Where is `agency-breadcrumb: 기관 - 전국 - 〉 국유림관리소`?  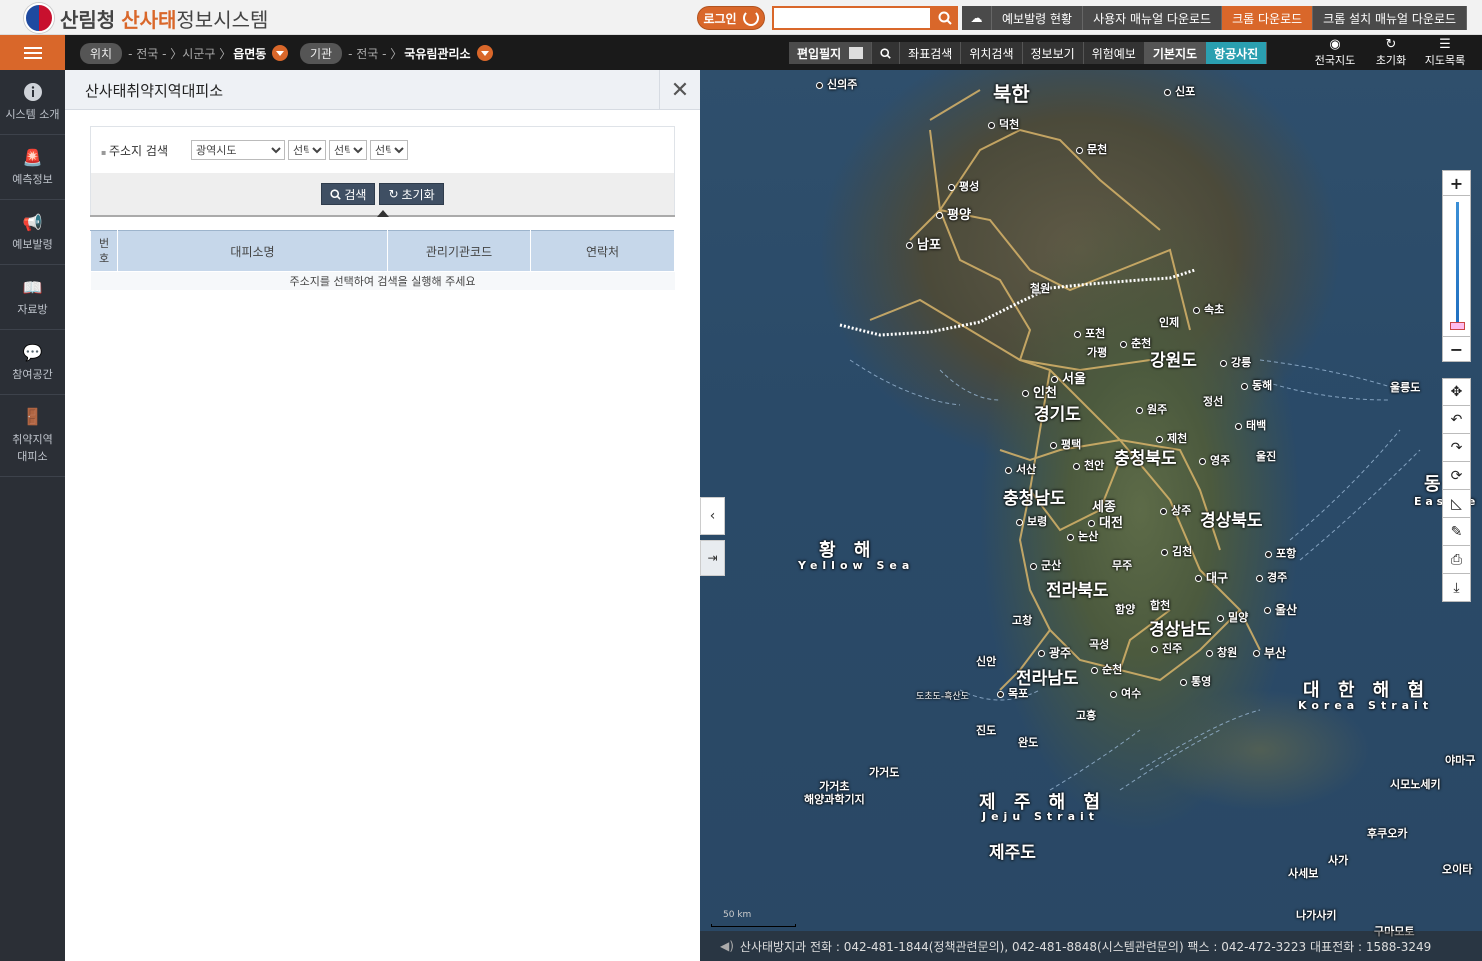
agency-breadcrumb: 기관 - 전국 - 〉 국유림관리소 is located at coordinates (396, 53).